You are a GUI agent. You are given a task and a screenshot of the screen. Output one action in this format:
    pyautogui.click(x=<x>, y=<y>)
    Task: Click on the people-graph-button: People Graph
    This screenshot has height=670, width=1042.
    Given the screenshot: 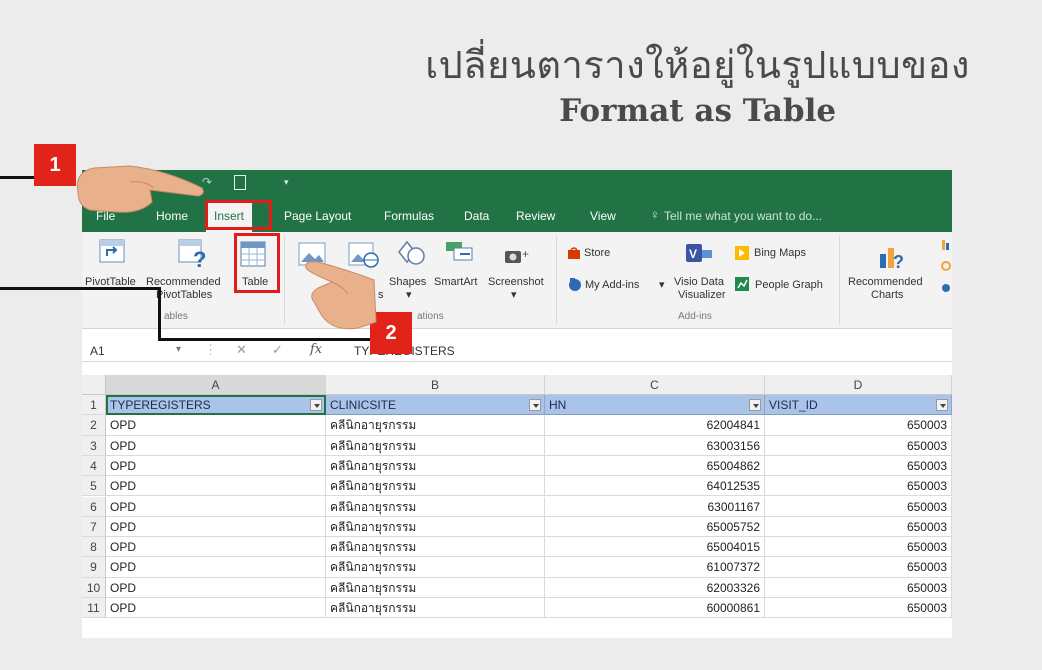 What is the action you would take?
    pyautogui.click(x=789, y=285)
    